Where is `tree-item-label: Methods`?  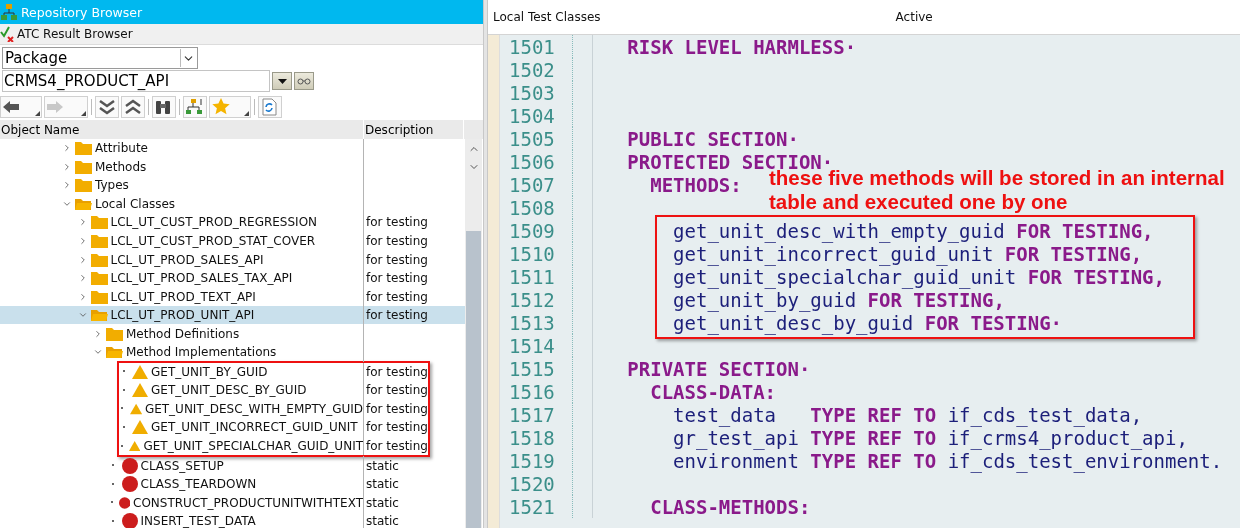
tree-item-label: Methods is located at coordinates (121, 166).